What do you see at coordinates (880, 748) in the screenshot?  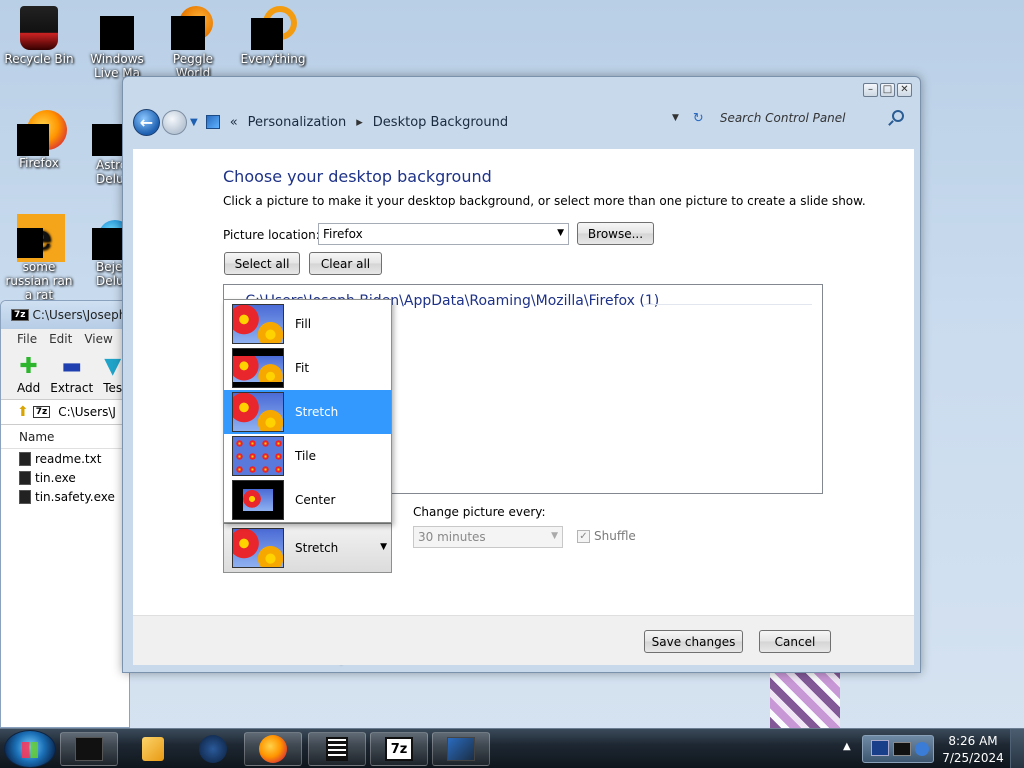 I see `network-icon` at bounding box center [880, 748].